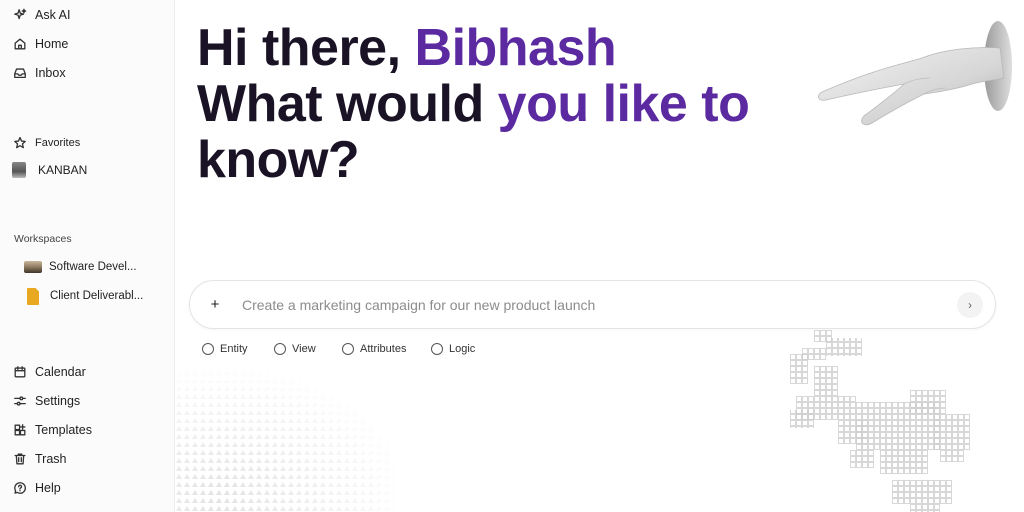  What do you see at coordinates (340, 104) in the screenshot?
I see `question-prefix: What would` at bounding box center [340, 104].